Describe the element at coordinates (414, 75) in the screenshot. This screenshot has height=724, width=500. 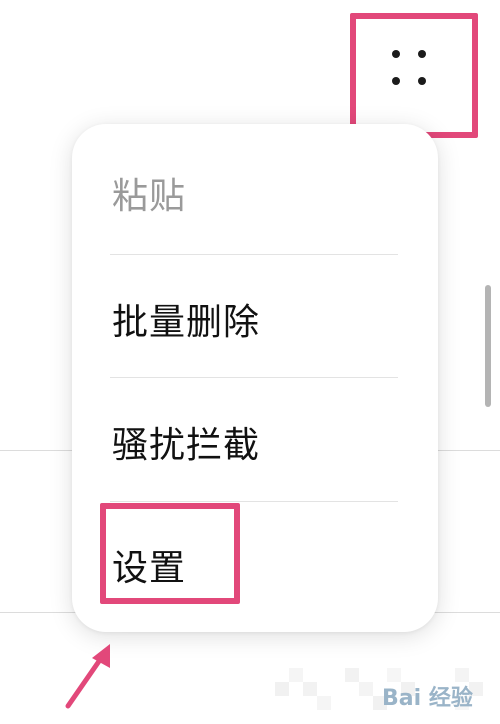
I see `more-button-highlight-box` at that location.